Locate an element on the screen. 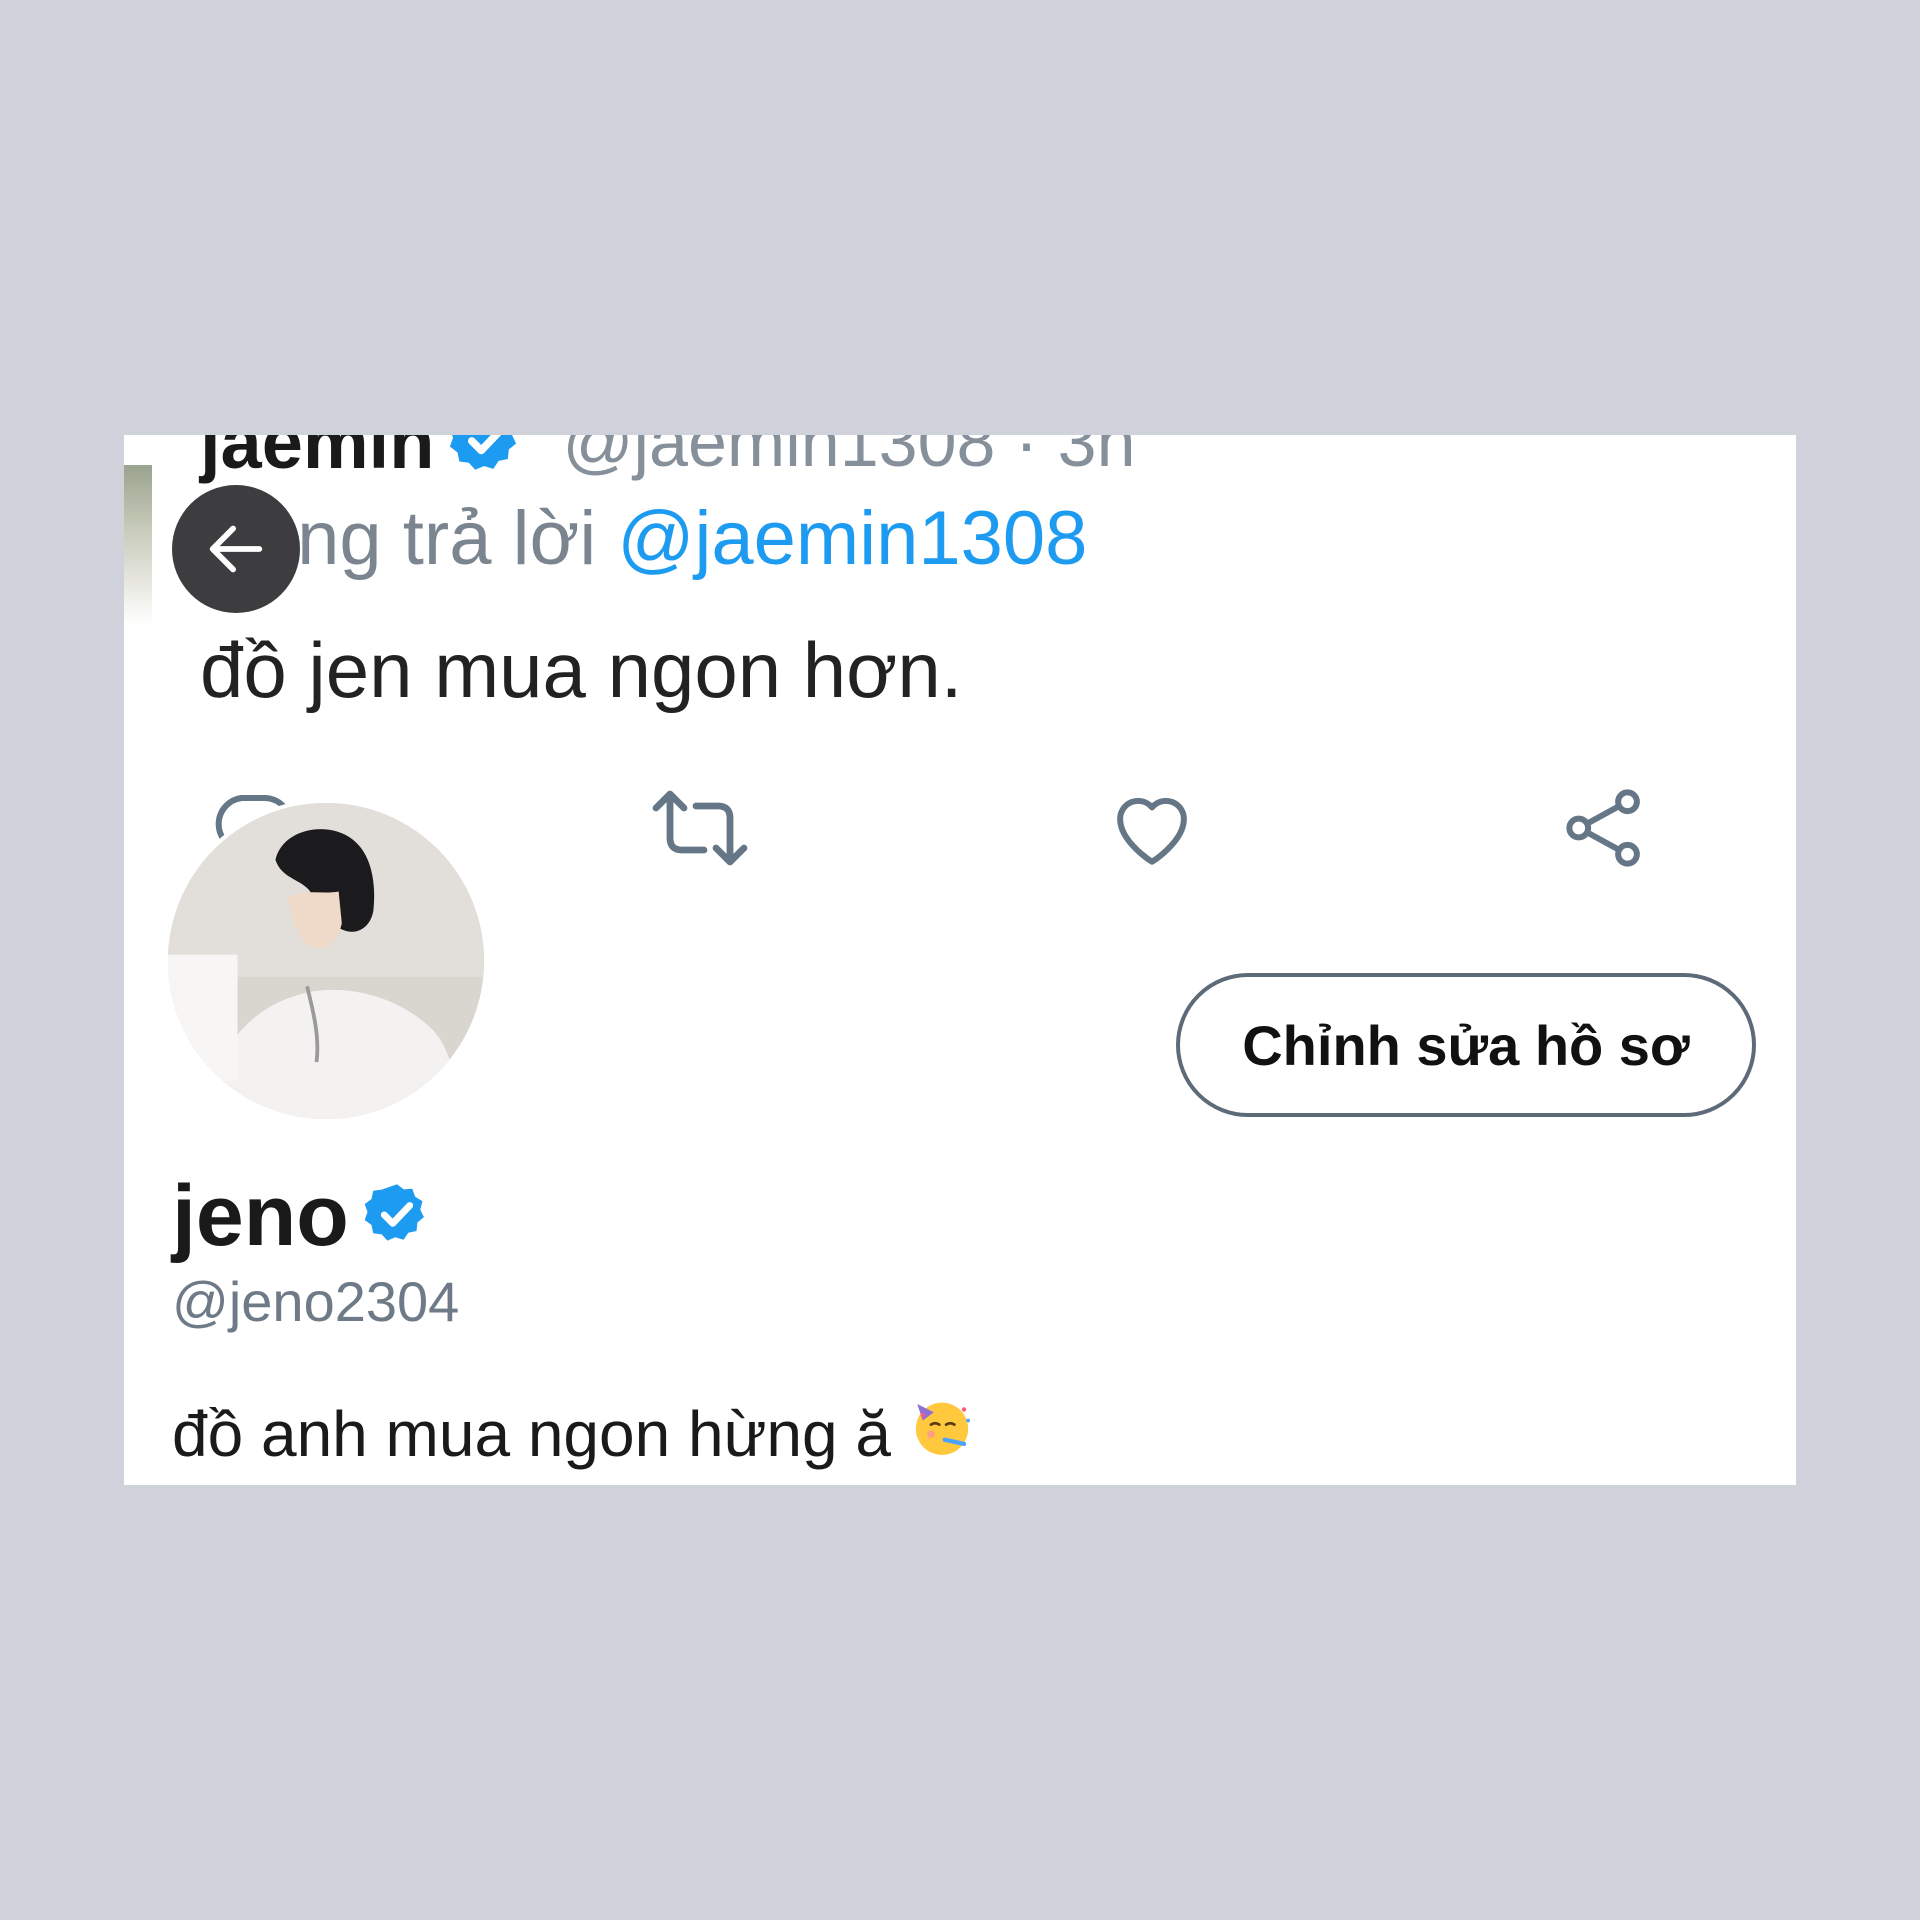  profile-handle: @jeno2304 is located at coordinates (316, 1301).